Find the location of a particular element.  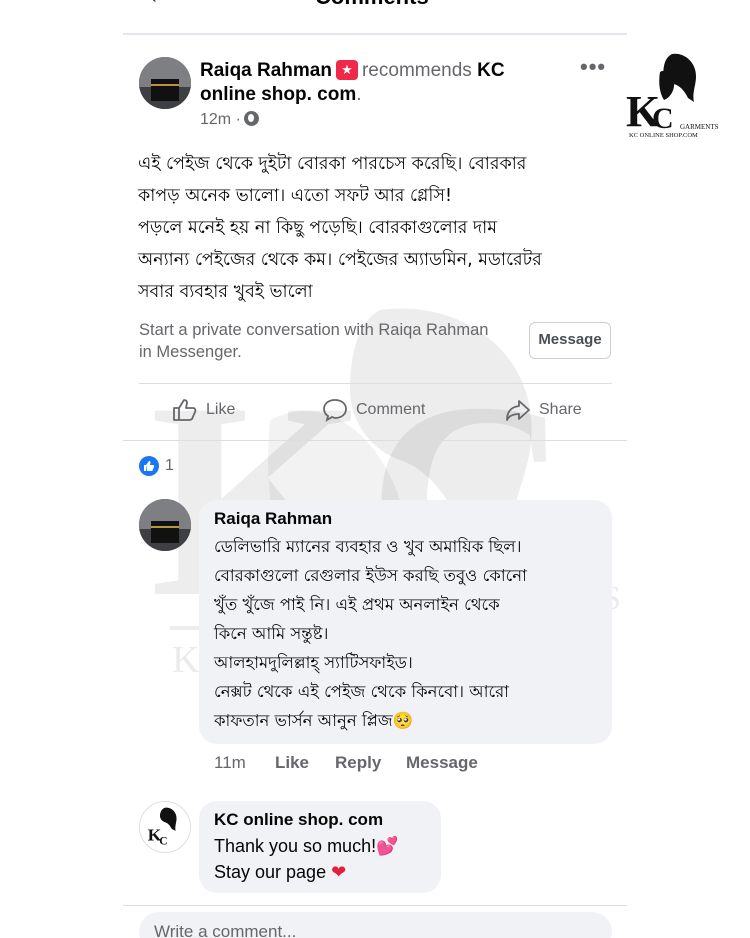

logo-garments-text: GARMENTS is located at coordinates (699, 127).